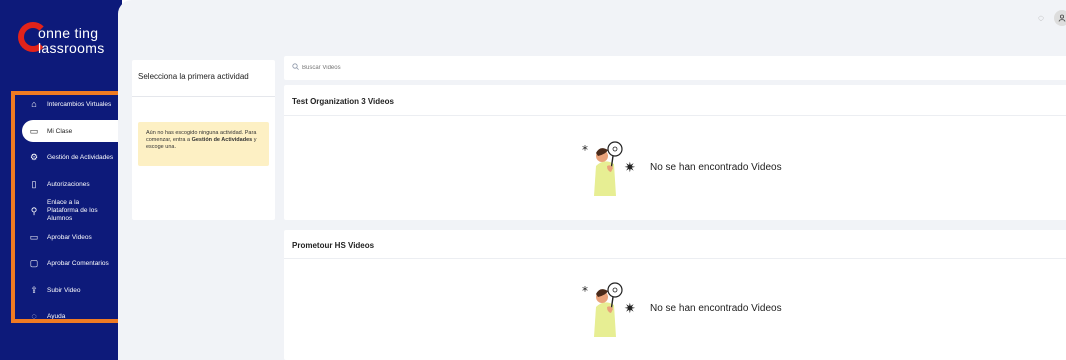 The image size is (1066, 360). What do you see at coordinates (295, 67) in the screenshot?
I see `search-icon` at bounding box center [295, 67].